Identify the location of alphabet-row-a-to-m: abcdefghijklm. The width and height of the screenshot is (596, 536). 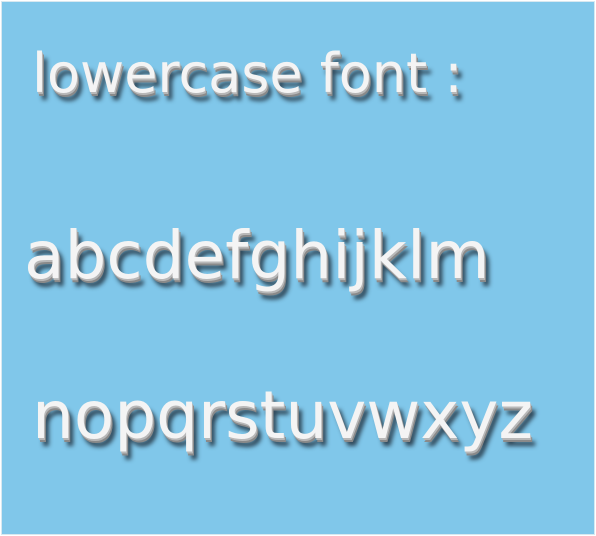
(257, 255).